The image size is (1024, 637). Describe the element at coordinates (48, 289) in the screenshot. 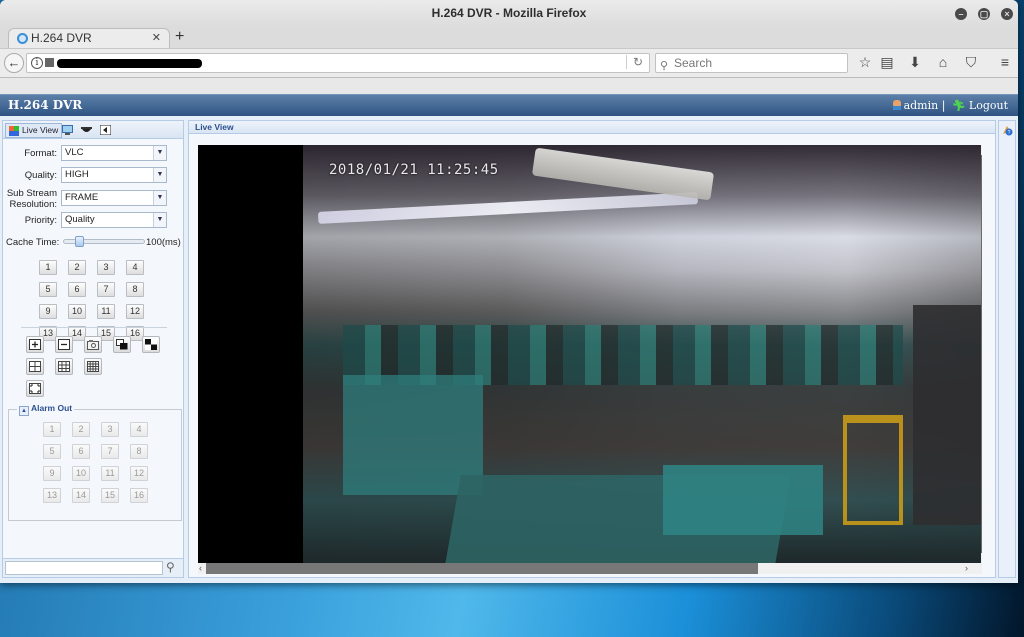

I see `channel-button-5: 5` at that location.